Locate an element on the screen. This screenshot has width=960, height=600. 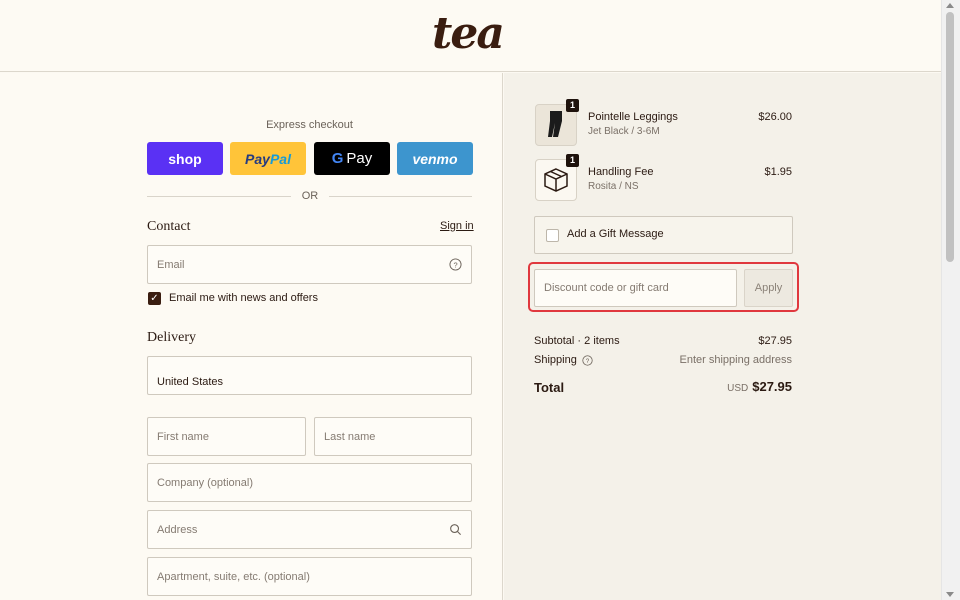
gift-message-label: Add a Gift Message is located at coordinates (615, 234).